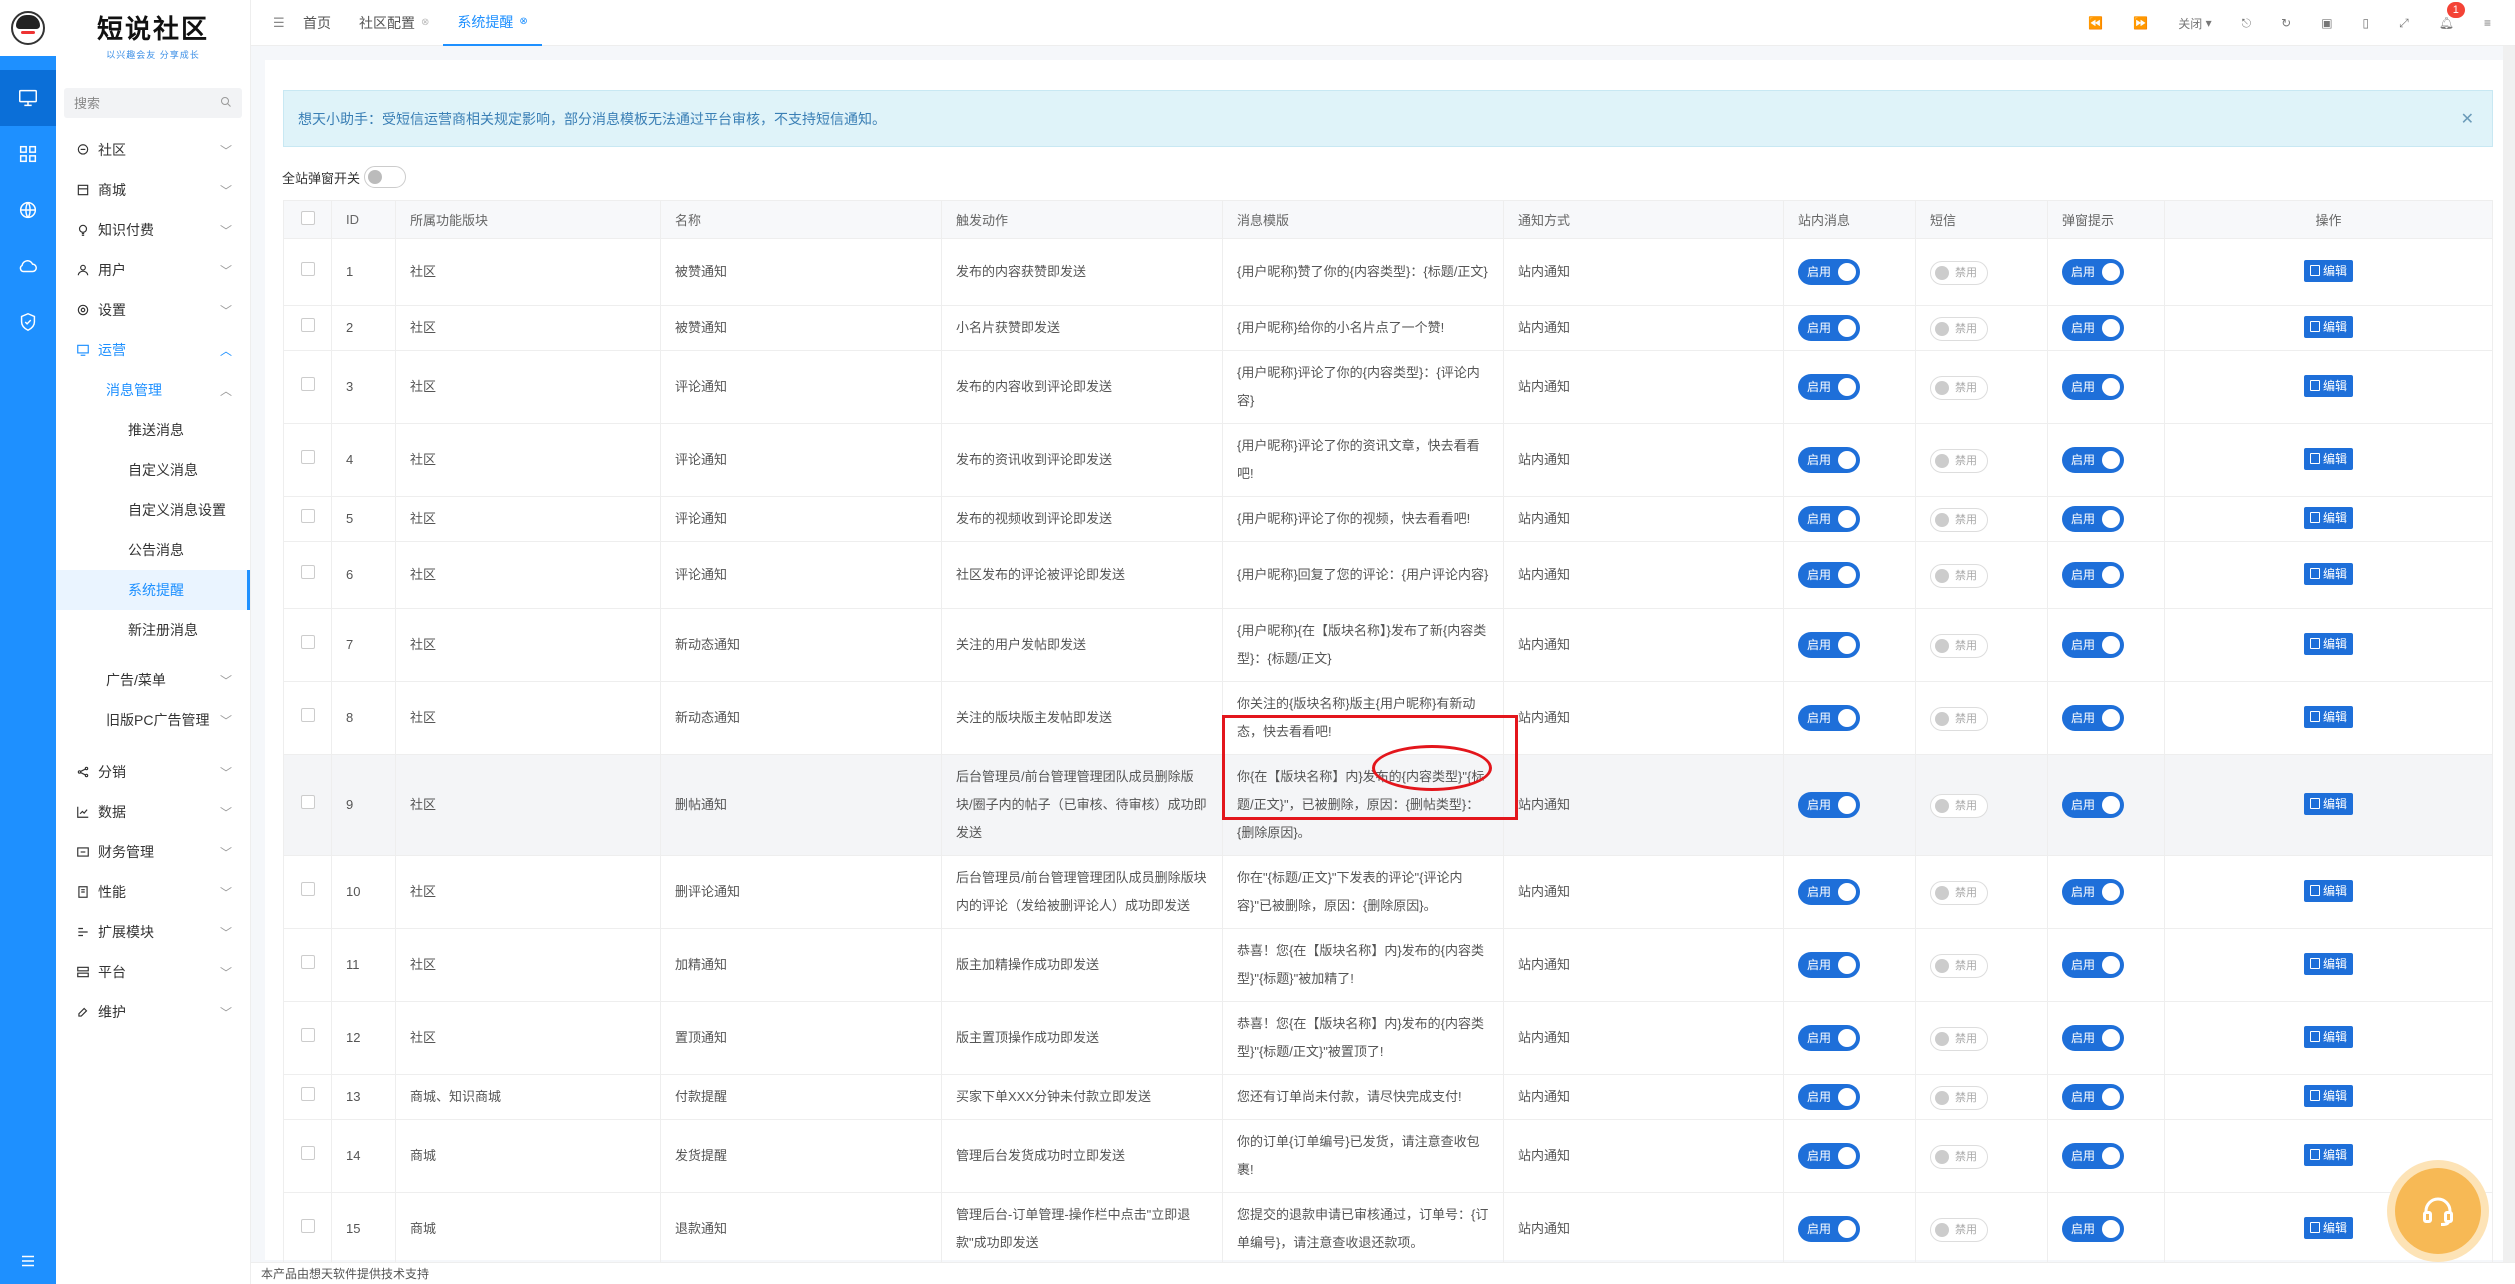 The width and height of the screenshot is (2515, 1284). I want to click on menu-settings: 设置 ﹀, so click(153, 310).